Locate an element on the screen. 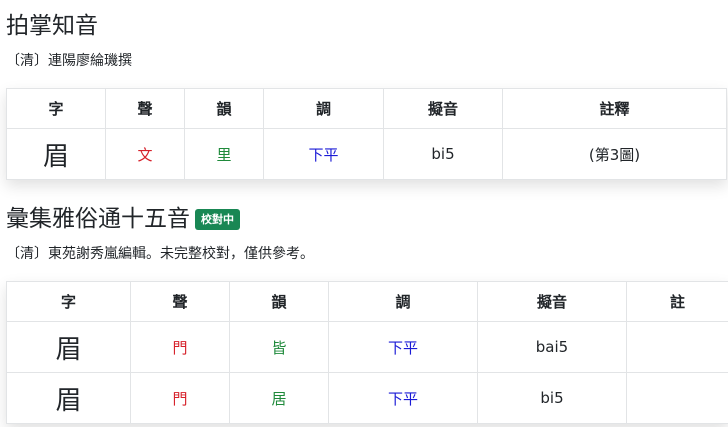 The width and height of the screenshot is (728, 427). cell-reading: bai5 is located at coordinates (552, 347).